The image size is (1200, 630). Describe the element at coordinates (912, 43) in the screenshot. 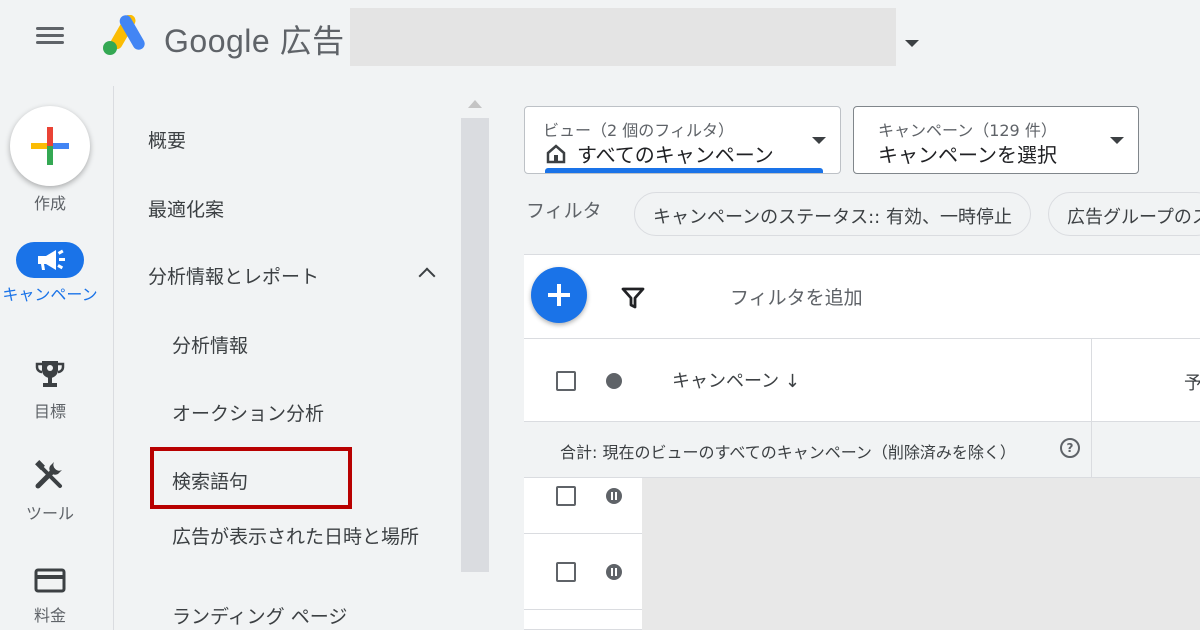

I see `account-dropdown-caret-icon` at that location.